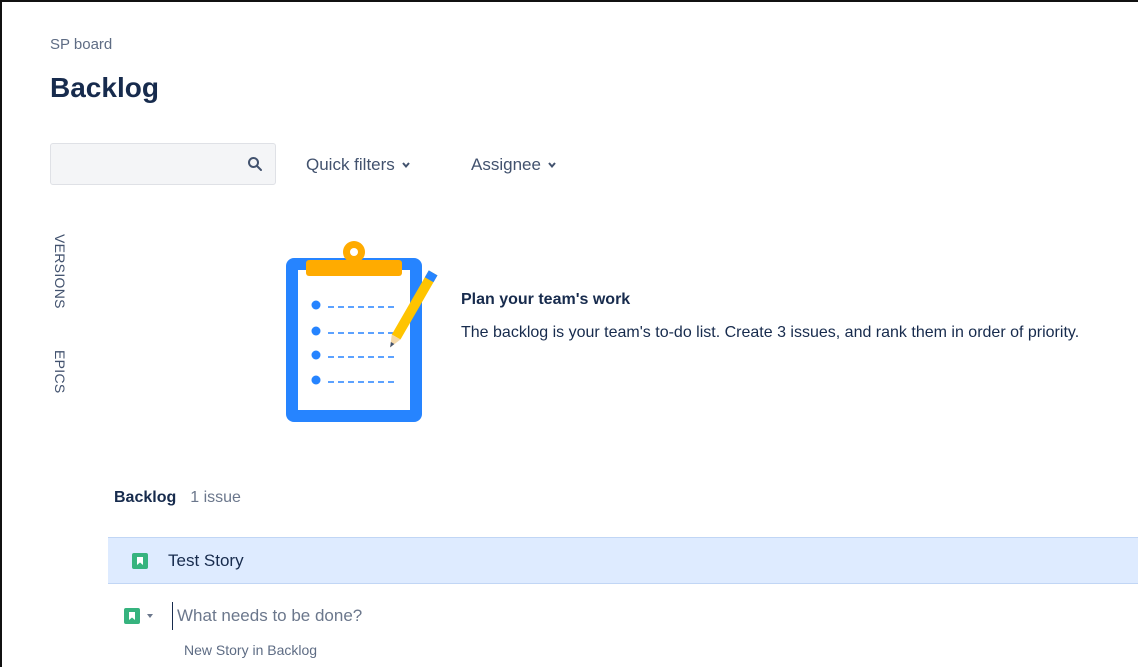 Image resolution: width=1138 pixels, height=667 pixels. Describe the element at coordinates (177, 498) in the screenshot. I see `backlog-header: Backlog 1 issue` at that location.